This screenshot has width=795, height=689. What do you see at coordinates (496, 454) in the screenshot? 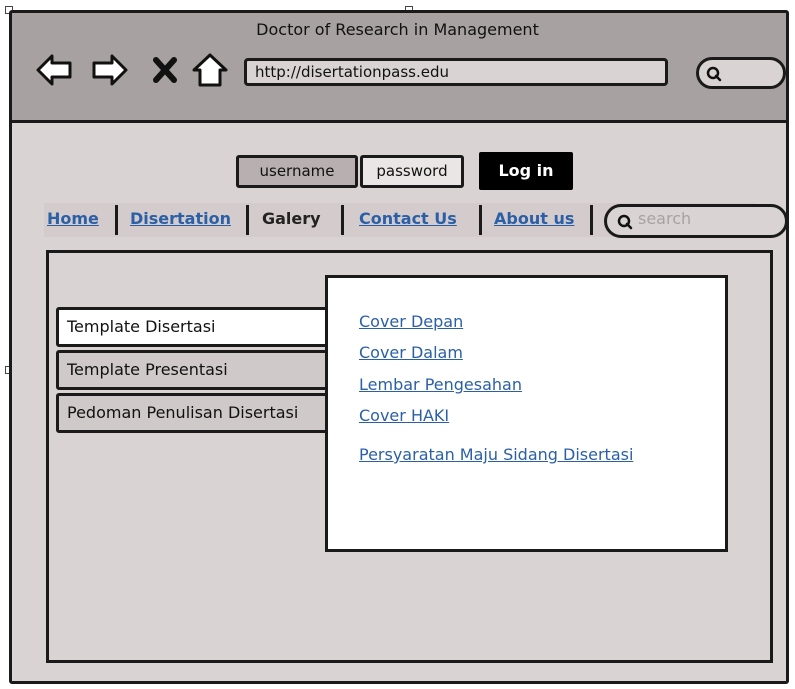
I see `link-persyaratan-sidang: Persyaratan Maju Sidang Disertasi` at bounding box center [496, 454].